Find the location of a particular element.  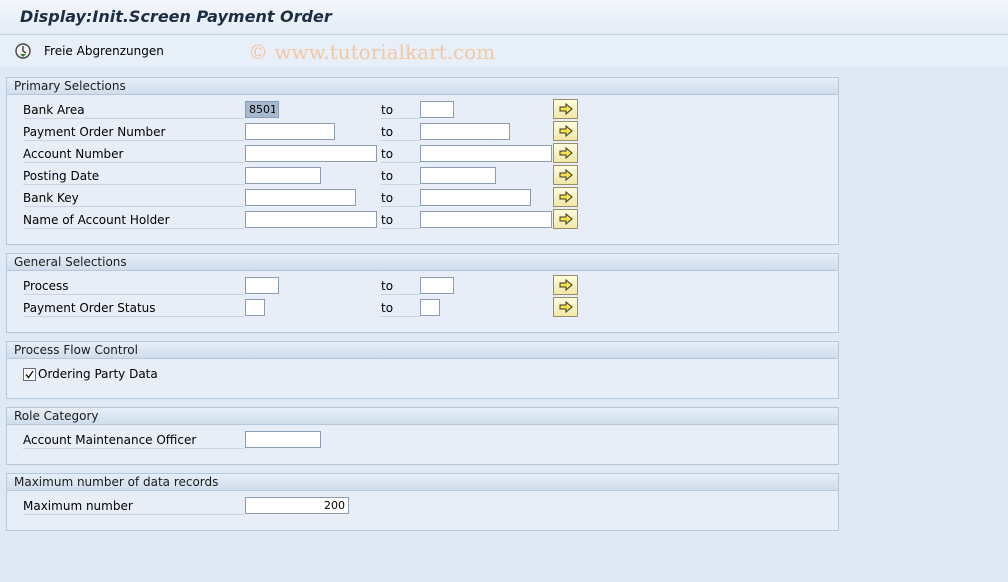

group-header: Maximum number of data records is located at coordinates (422, 482).